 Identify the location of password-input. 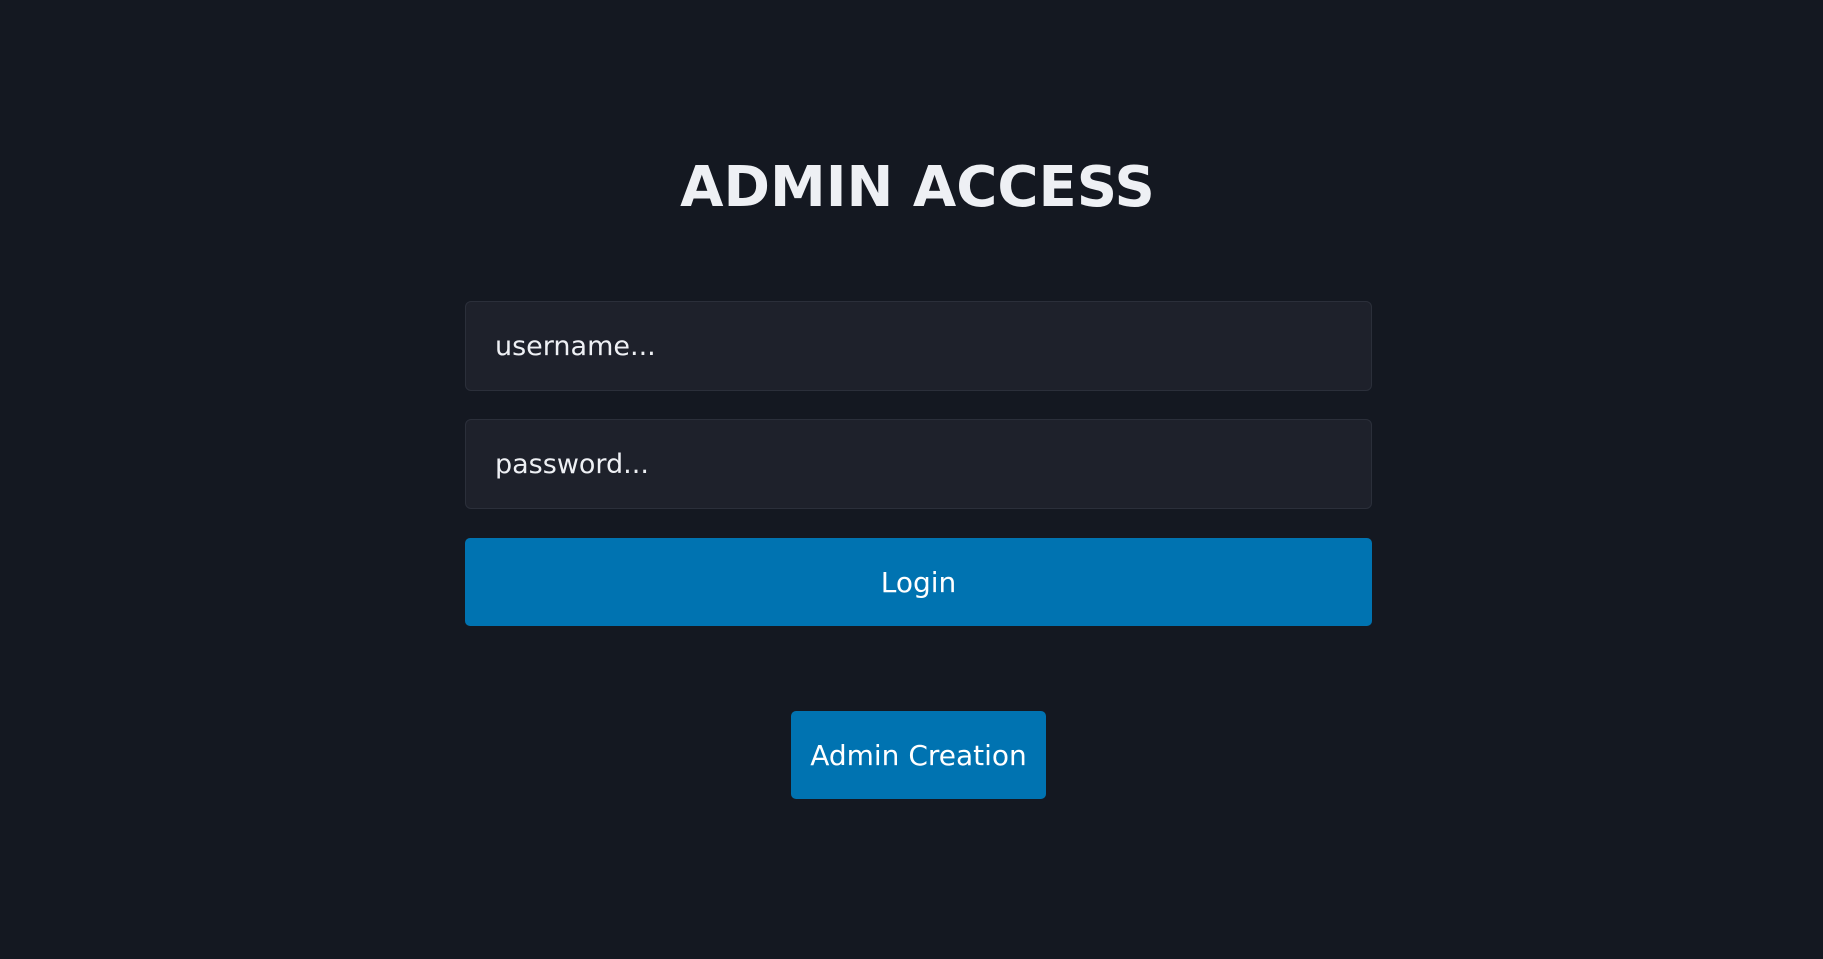
(918, 464).